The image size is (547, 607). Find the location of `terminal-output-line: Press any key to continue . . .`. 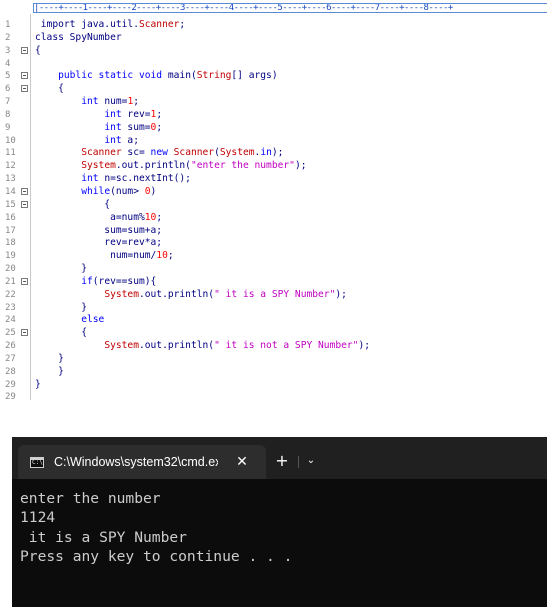

terminal-output-line: Press any key to continue . . . is located at coordinates (156, 556).